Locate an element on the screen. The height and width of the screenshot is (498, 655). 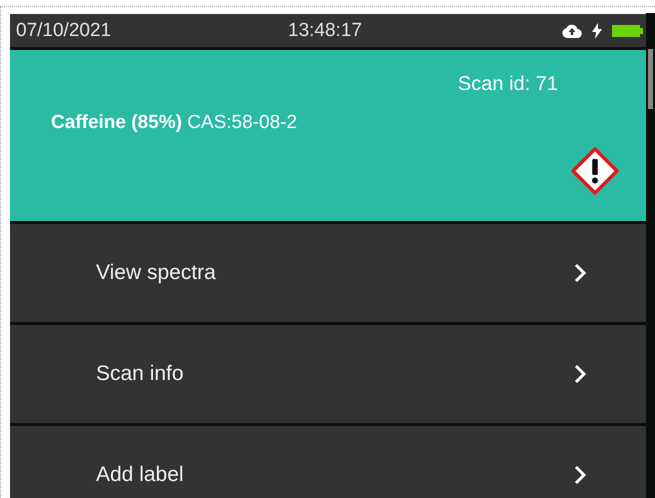
status-date: 07/10/2021 is located at coordinates (64, 31).